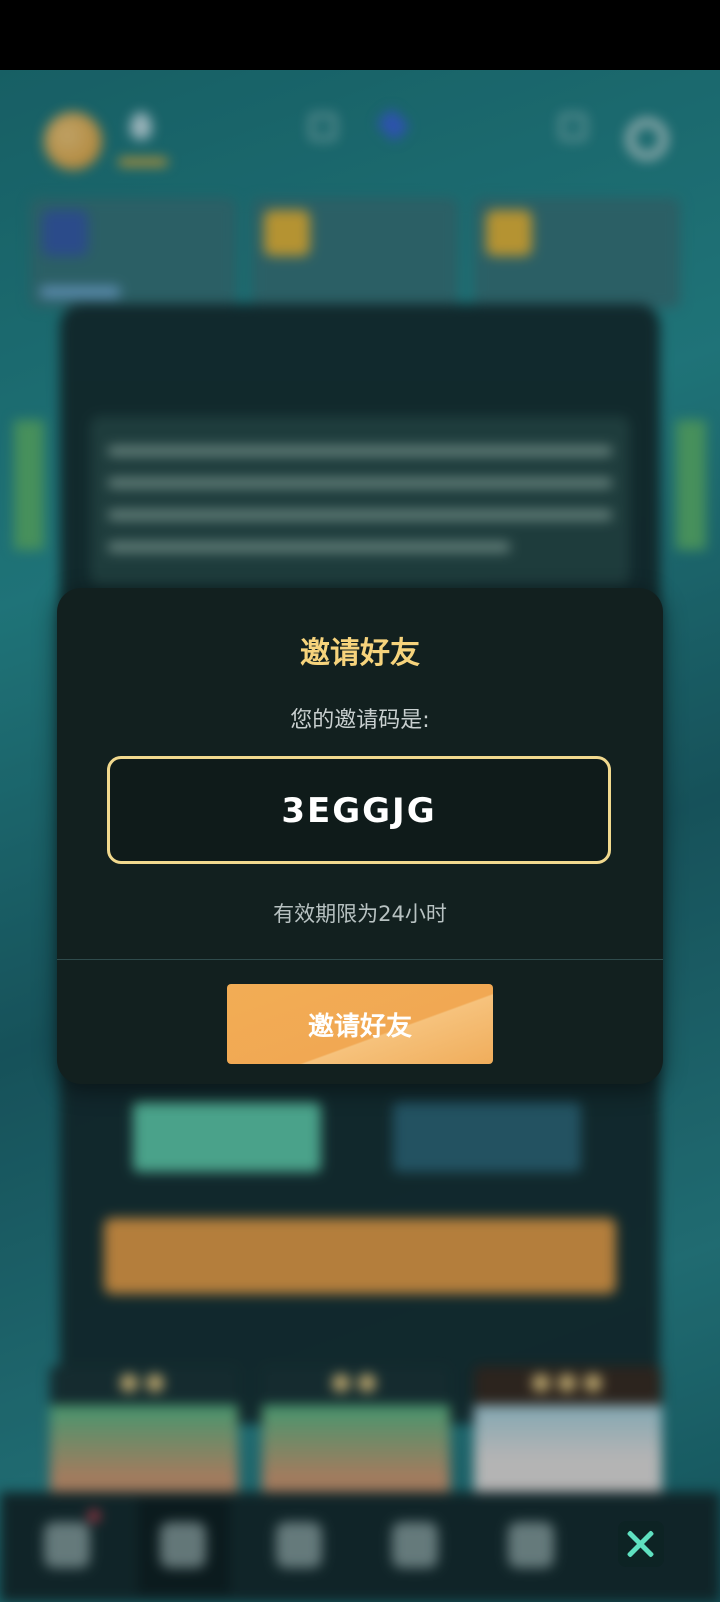  I want to click on status-bar, so click(360, 35).